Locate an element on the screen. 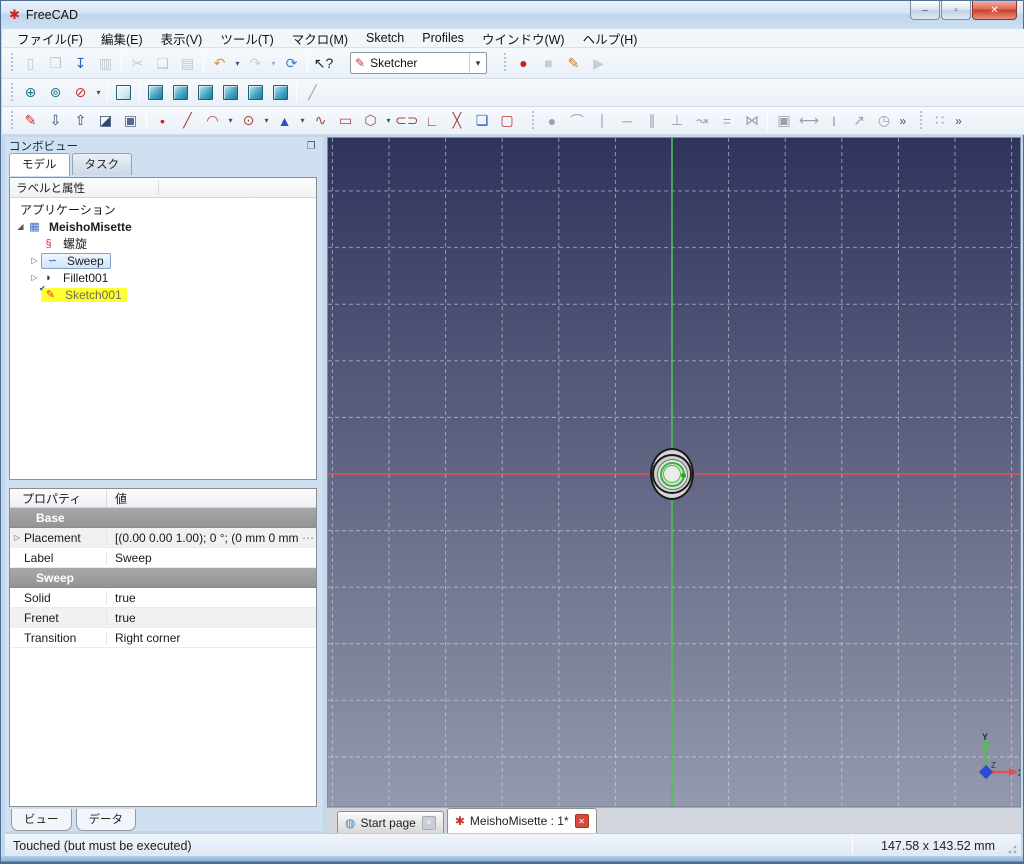 The width and height of the screenshot is (1024, 864). part-outer-circle is located at coordinates (672, 474).